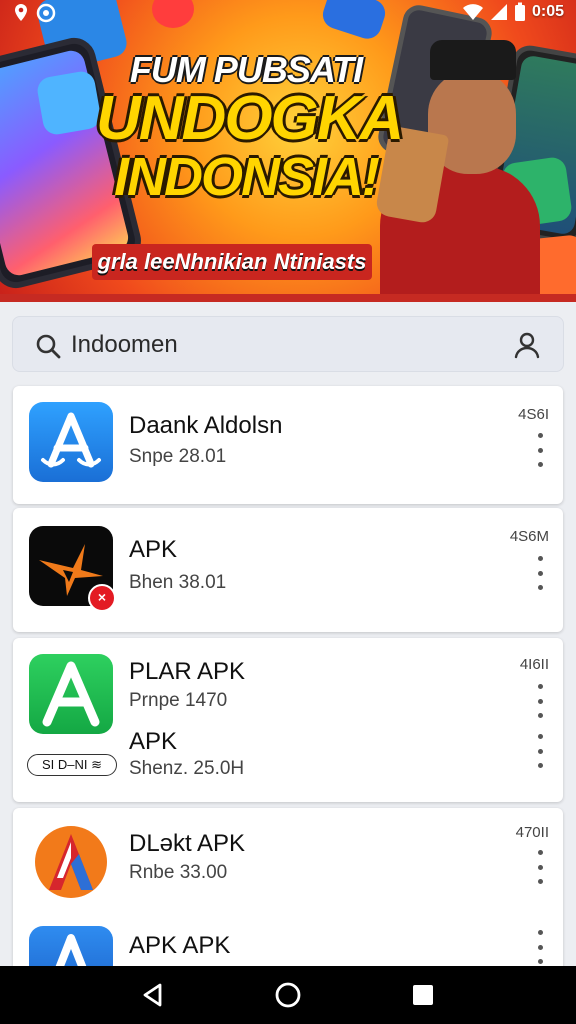 The image size is (576, 1024). What do you see at coordinates (187, 768) in the screenshot?
I see `app-subtitle-secondary: Shenz. 25.0H` at bounding box center [187, 768].